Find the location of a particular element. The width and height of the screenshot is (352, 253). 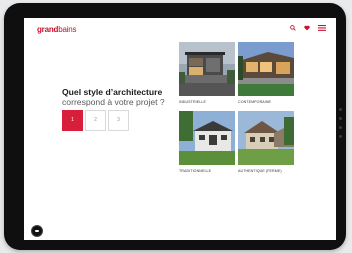

heart-icon is located at coordinates (307, 28).